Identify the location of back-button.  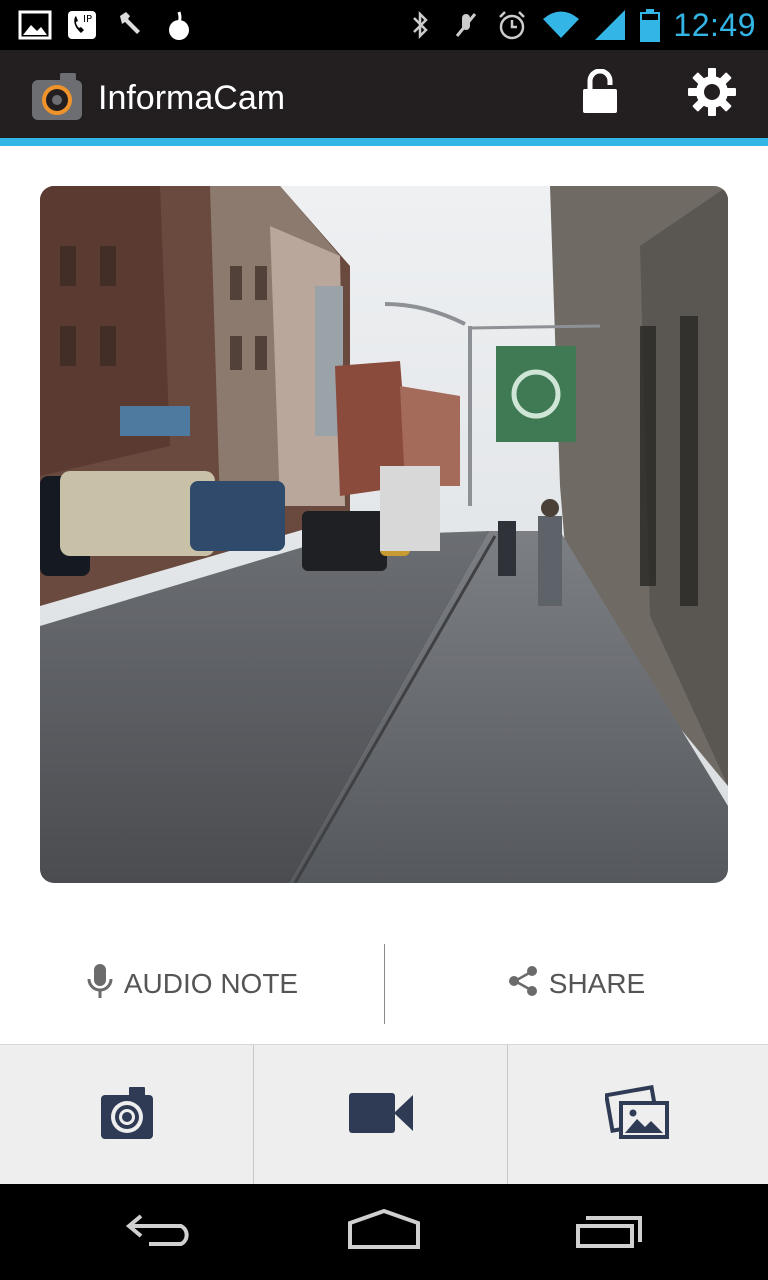
(160, 1232).